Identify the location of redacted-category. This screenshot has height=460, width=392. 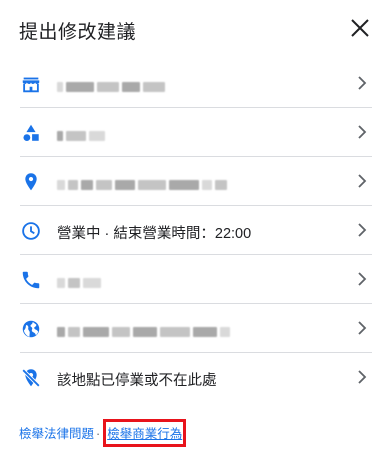
(82, 134).